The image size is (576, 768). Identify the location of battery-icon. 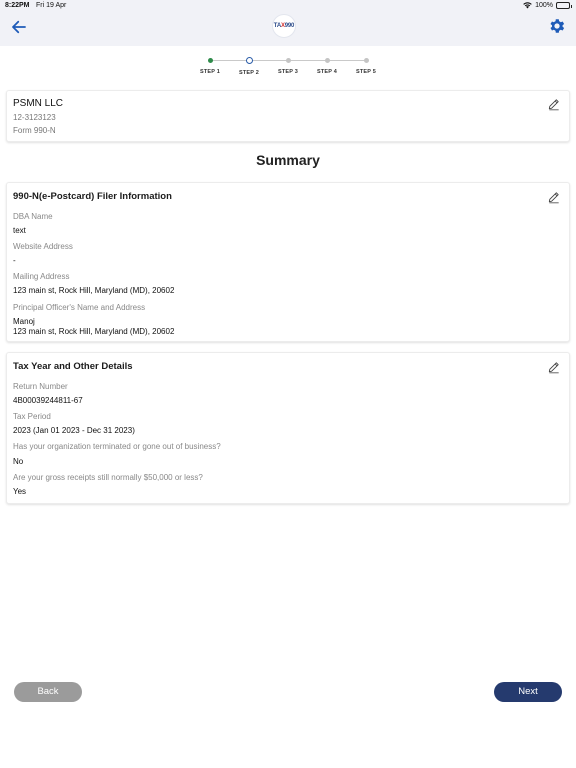
(564, 5).